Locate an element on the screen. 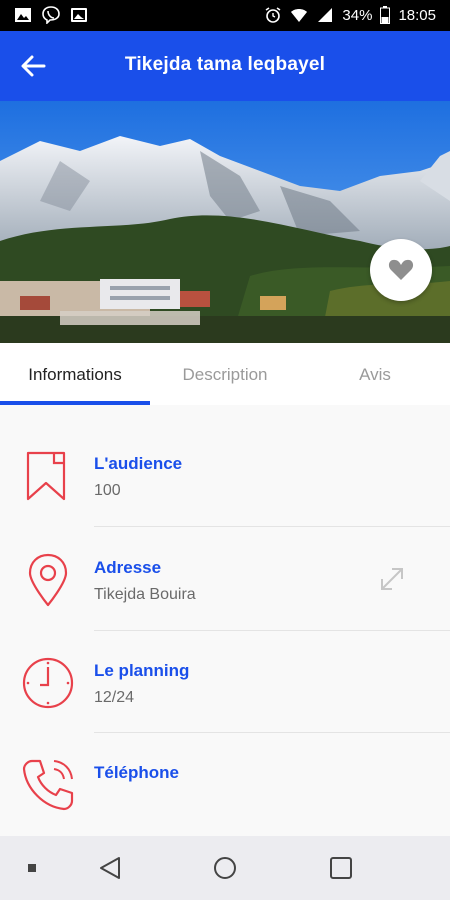 This screenshot has height=900, width=450. info-row-phone: Téléphone is located at coordinates (225, 785).